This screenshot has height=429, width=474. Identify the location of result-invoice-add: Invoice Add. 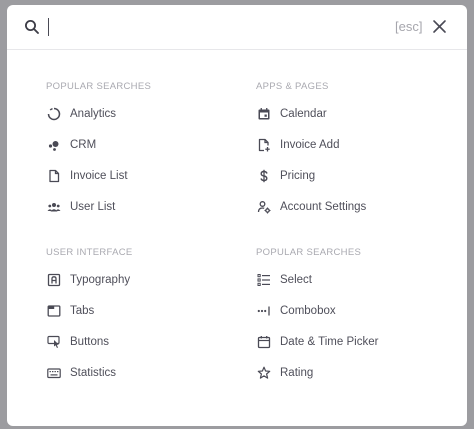
(356, 144).